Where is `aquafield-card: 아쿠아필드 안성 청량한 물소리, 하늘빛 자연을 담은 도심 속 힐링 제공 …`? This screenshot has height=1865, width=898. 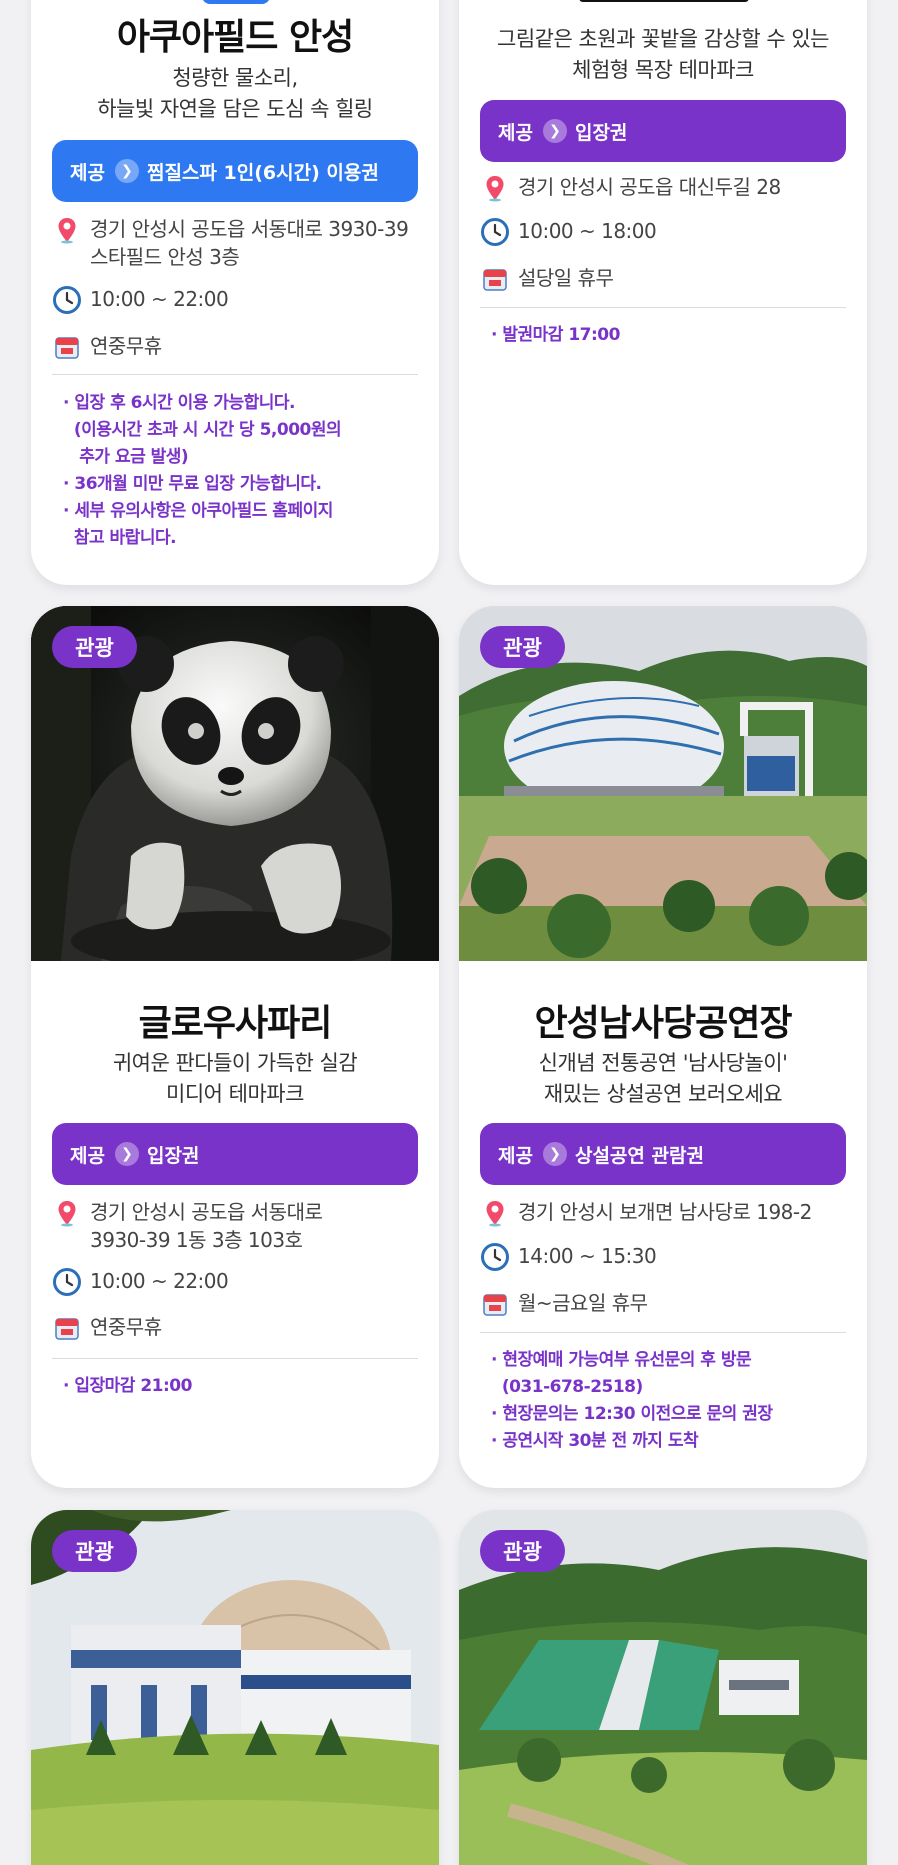
aquafield-card: 아쿠아필드 안성 청량한 물소리, 하늘빛 자연을 담은 도심 속 힐링 제공 … is located at coordinates (235, 292).